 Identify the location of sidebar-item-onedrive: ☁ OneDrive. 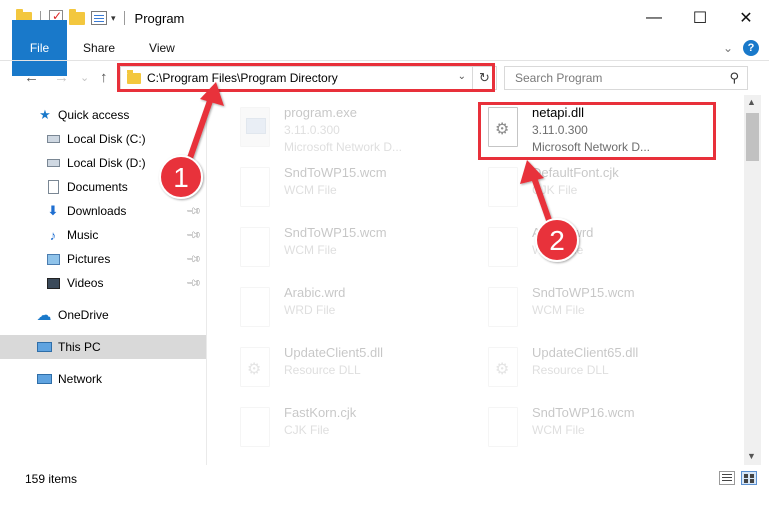
(103, 315).